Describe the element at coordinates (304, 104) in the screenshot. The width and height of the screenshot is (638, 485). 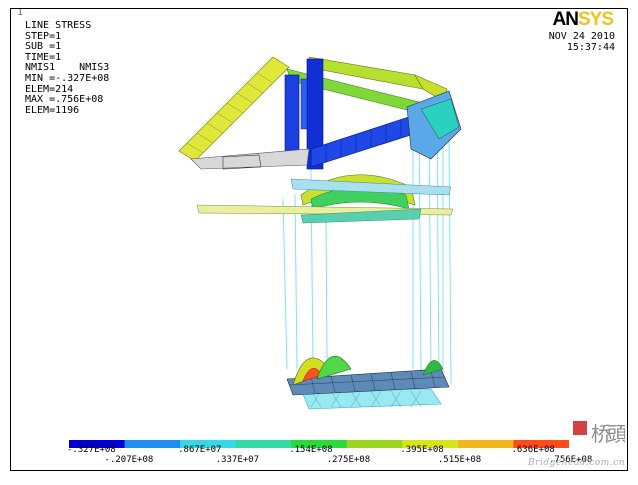
I see `post-brace` at that location.